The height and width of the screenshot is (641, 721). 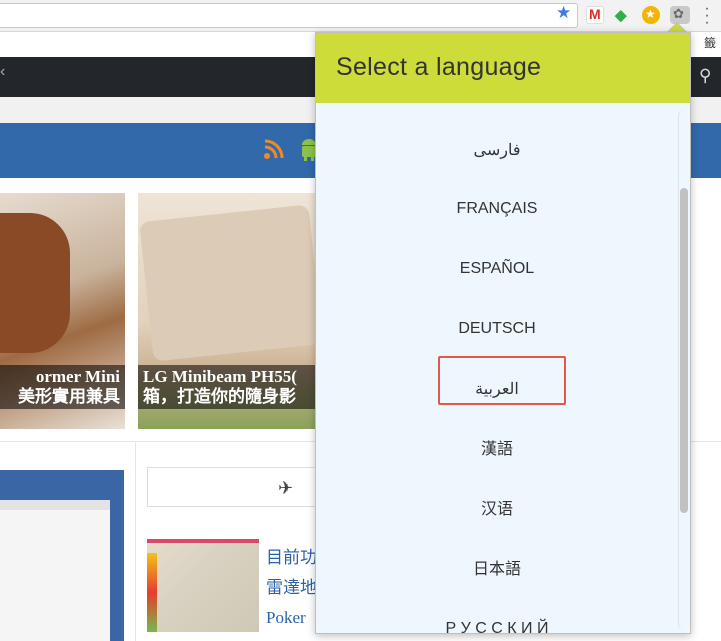 I want to click on article-link: Poker, so click(x=291, y=618).